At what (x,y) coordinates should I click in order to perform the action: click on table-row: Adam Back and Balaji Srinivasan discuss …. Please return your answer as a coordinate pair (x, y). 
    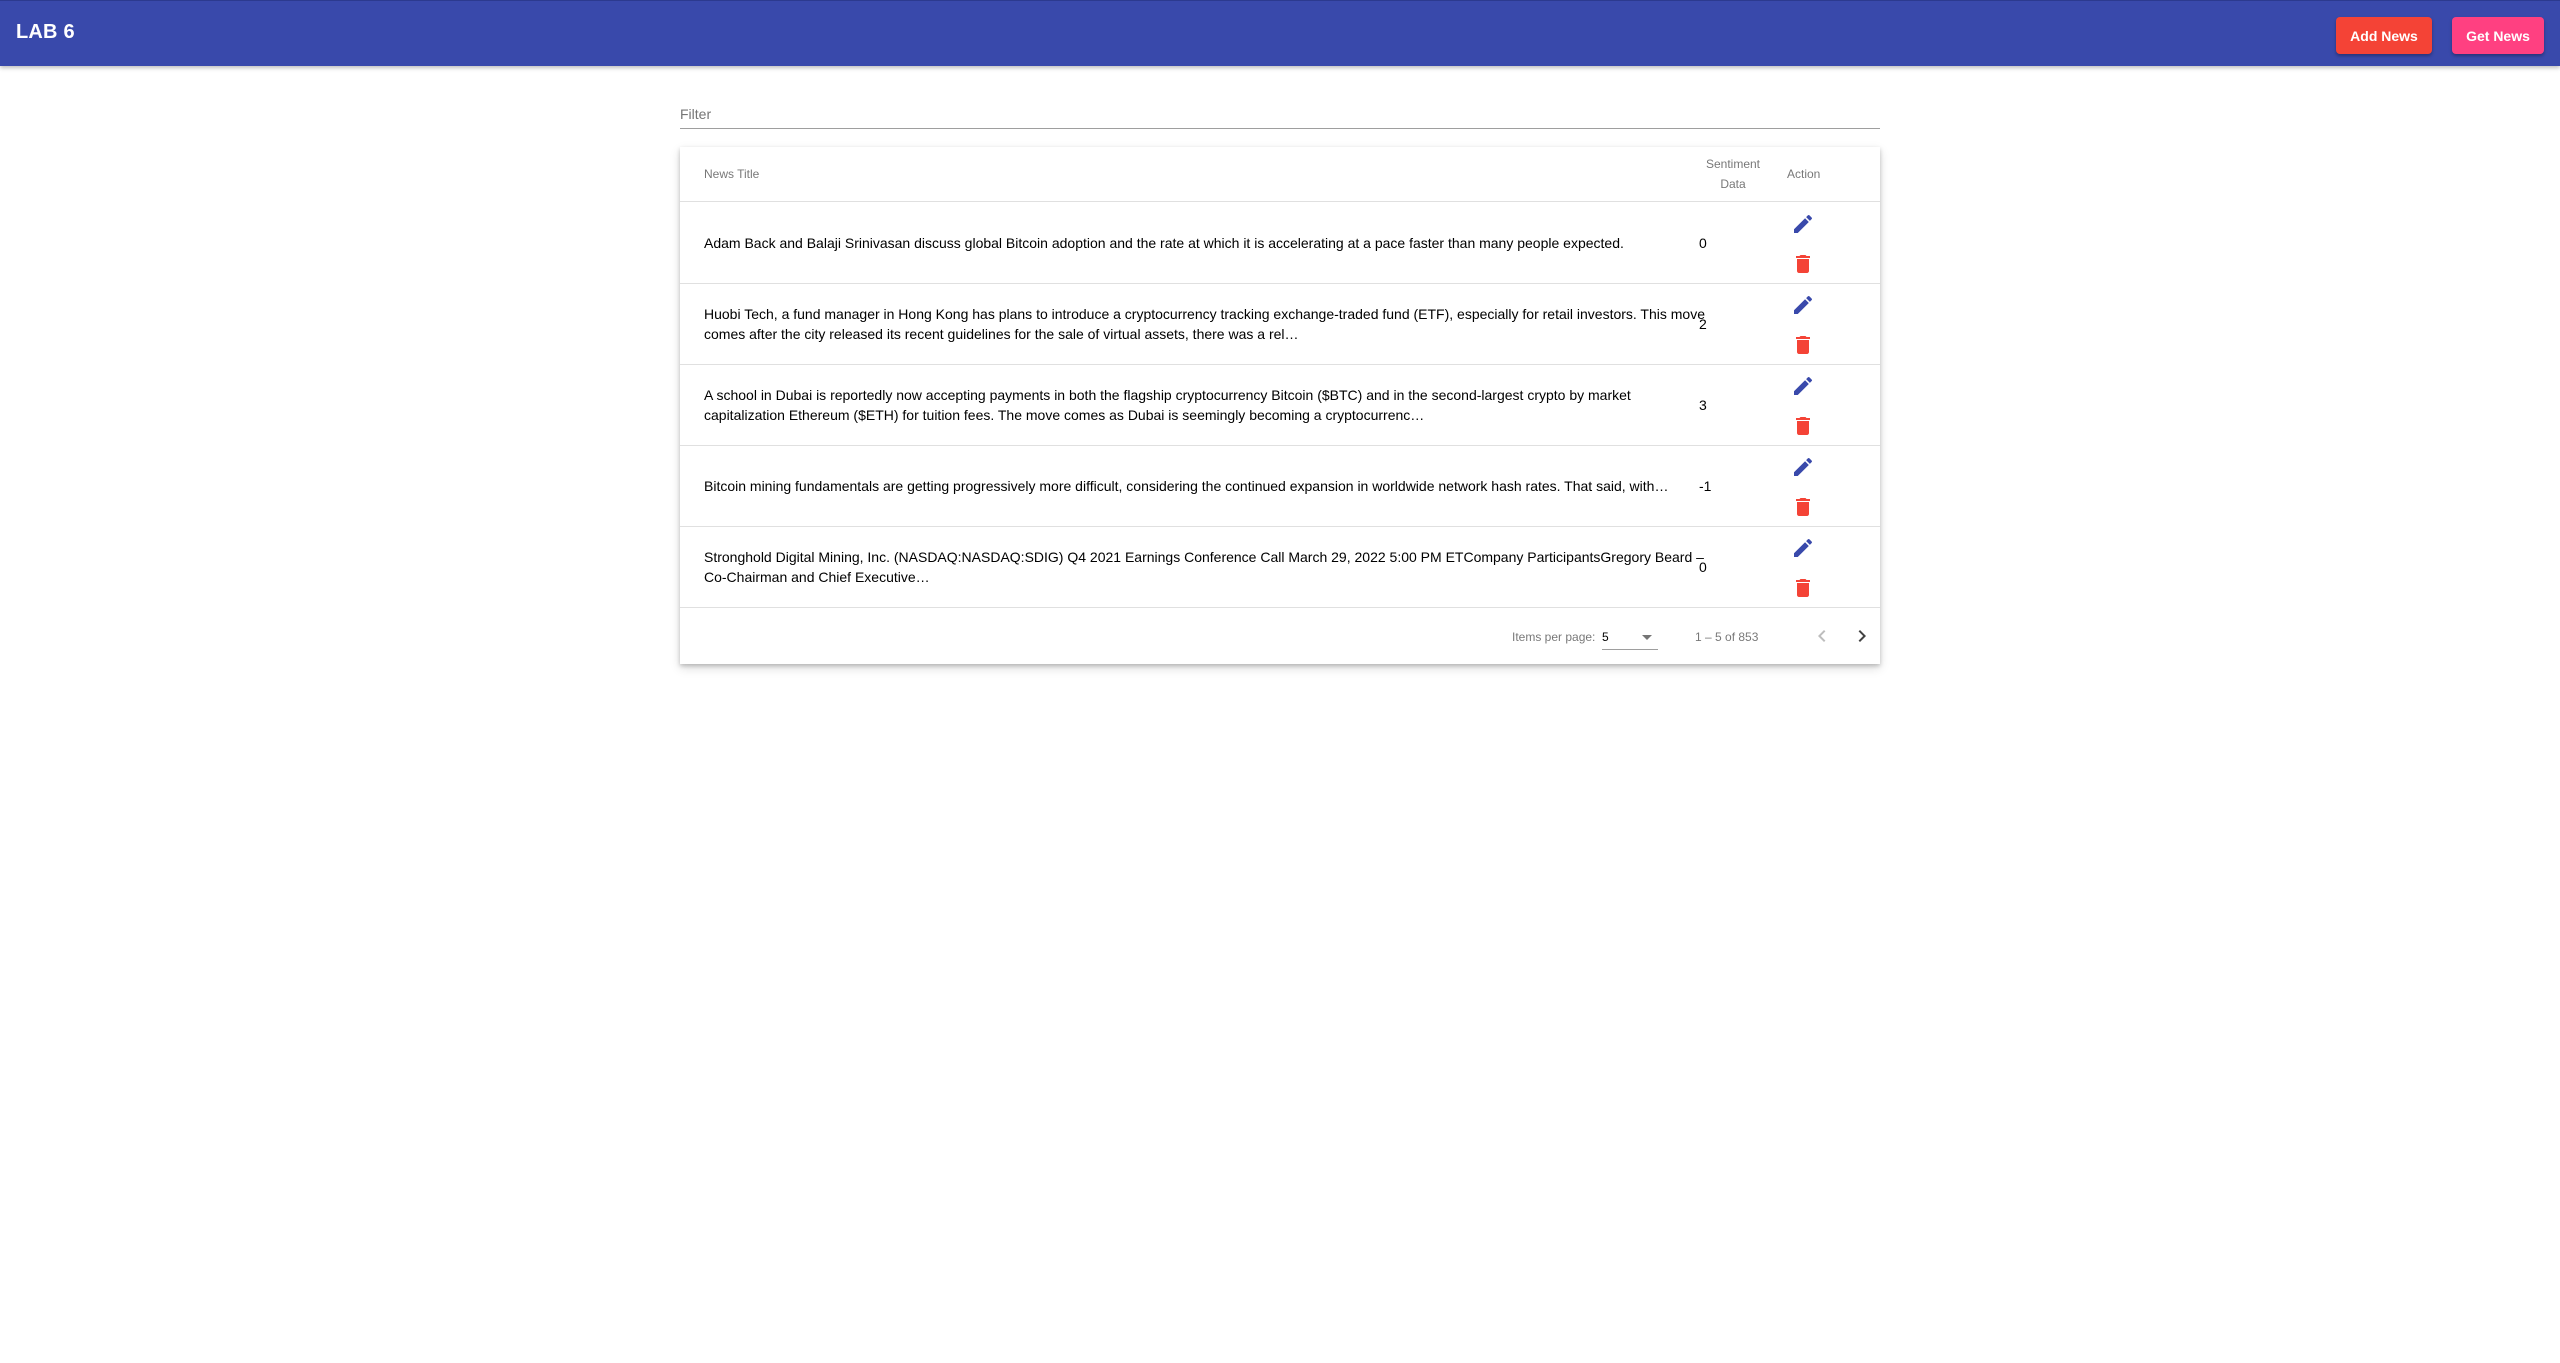
    Looking at the image, I should click on (1280, 243).